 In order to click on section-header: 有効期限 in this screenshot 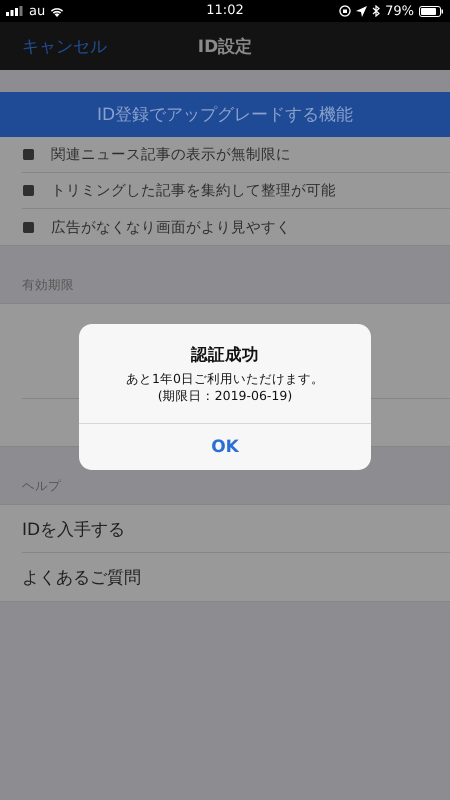, I will do `click(48, 285)`.